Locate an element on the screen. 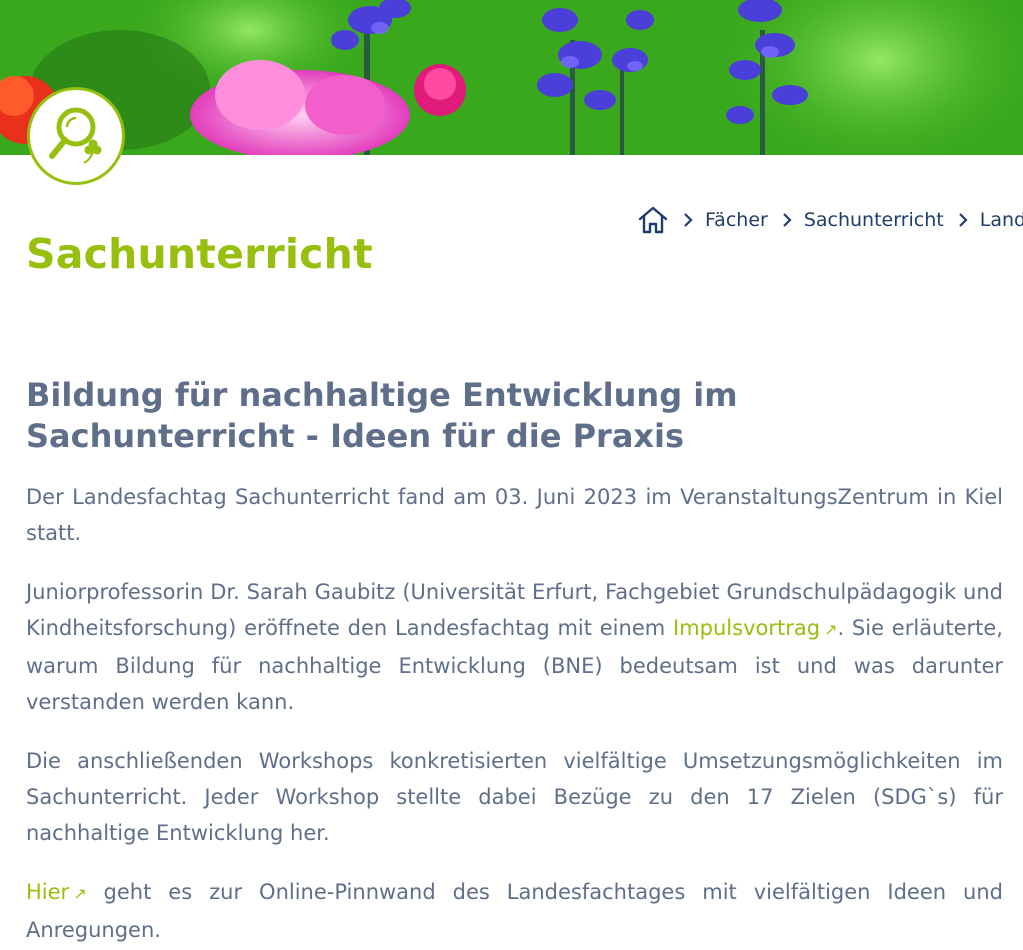 This screenshot has height=950, width=1023. breadcrumb-item-landesfachtag: Landesfachtag is located at coordinates (1001, 220).